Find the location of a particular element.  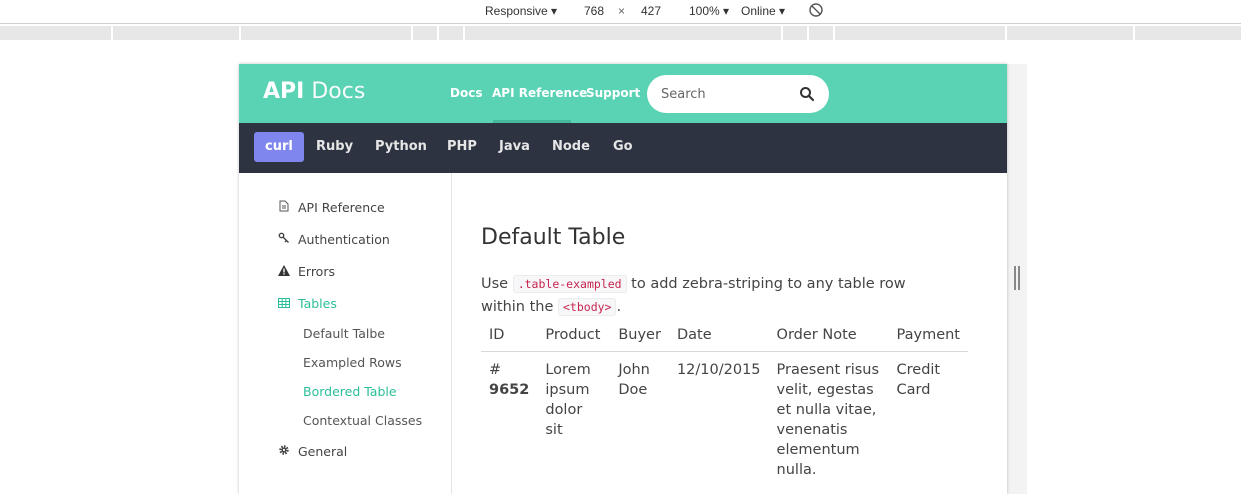

language-tabs: curl Ruby Python PHP Java Node Go is located at coordinates (623, 148).